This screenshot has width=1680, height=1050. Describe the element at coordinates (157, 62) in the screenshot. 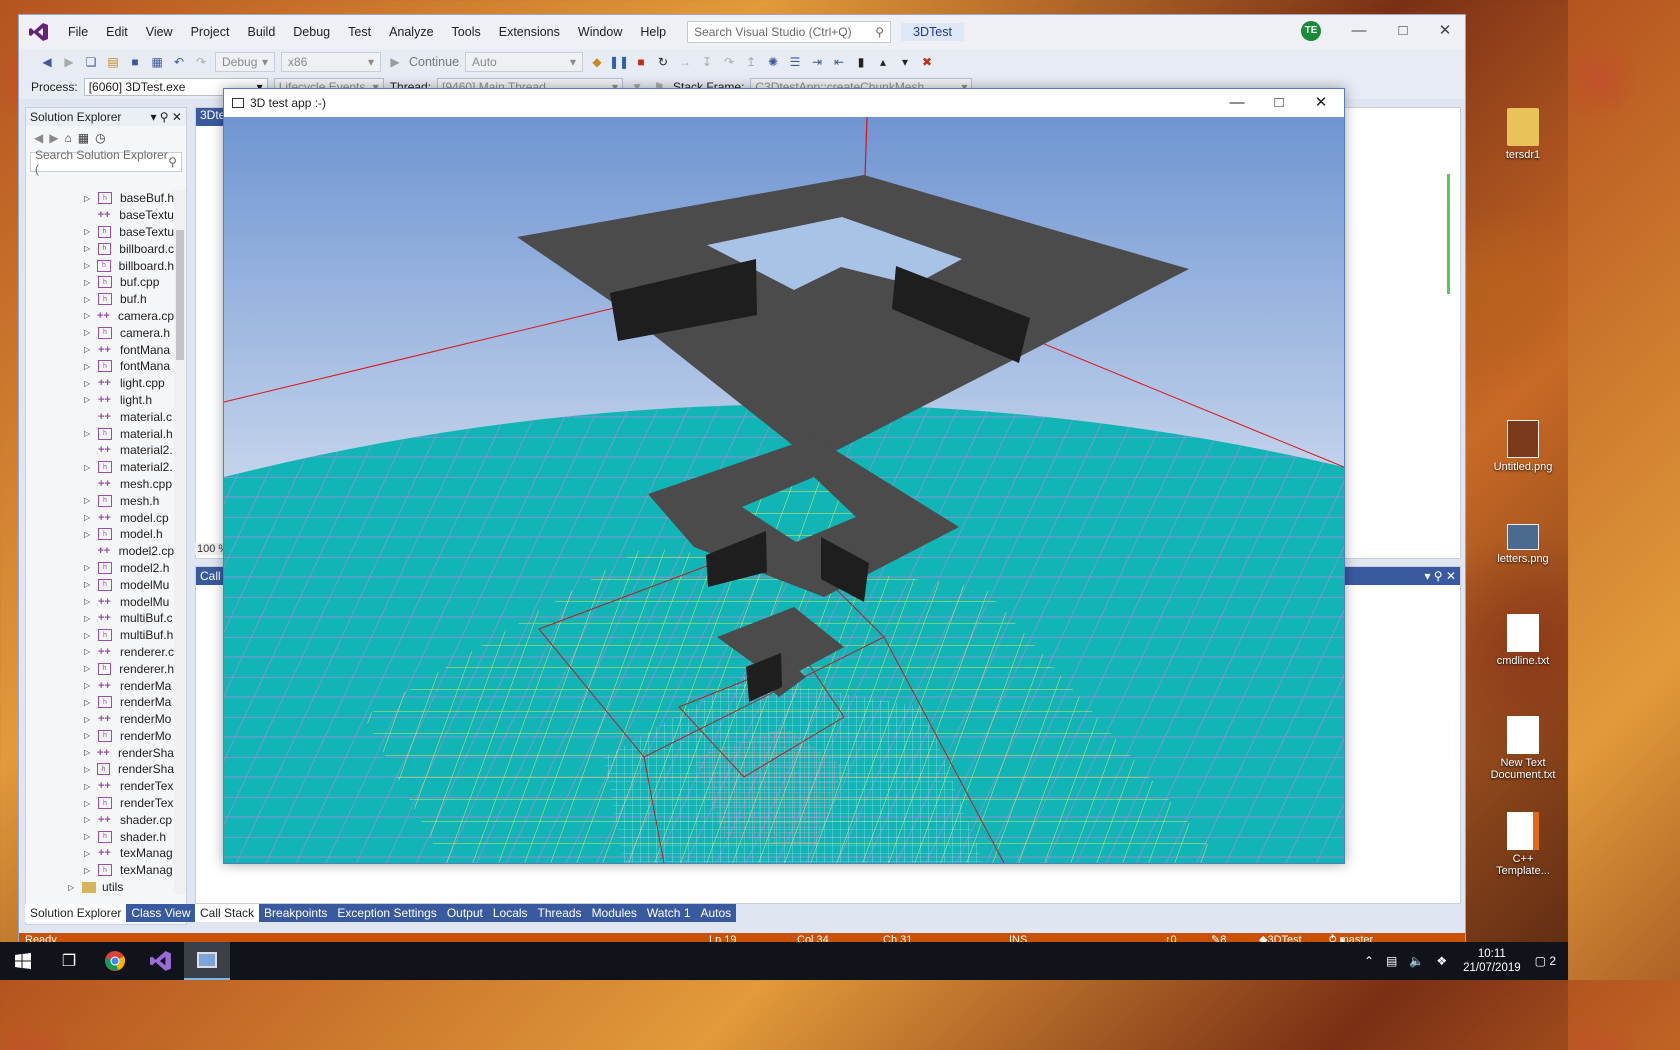

I see `save-all-icon: ▦` at that location.